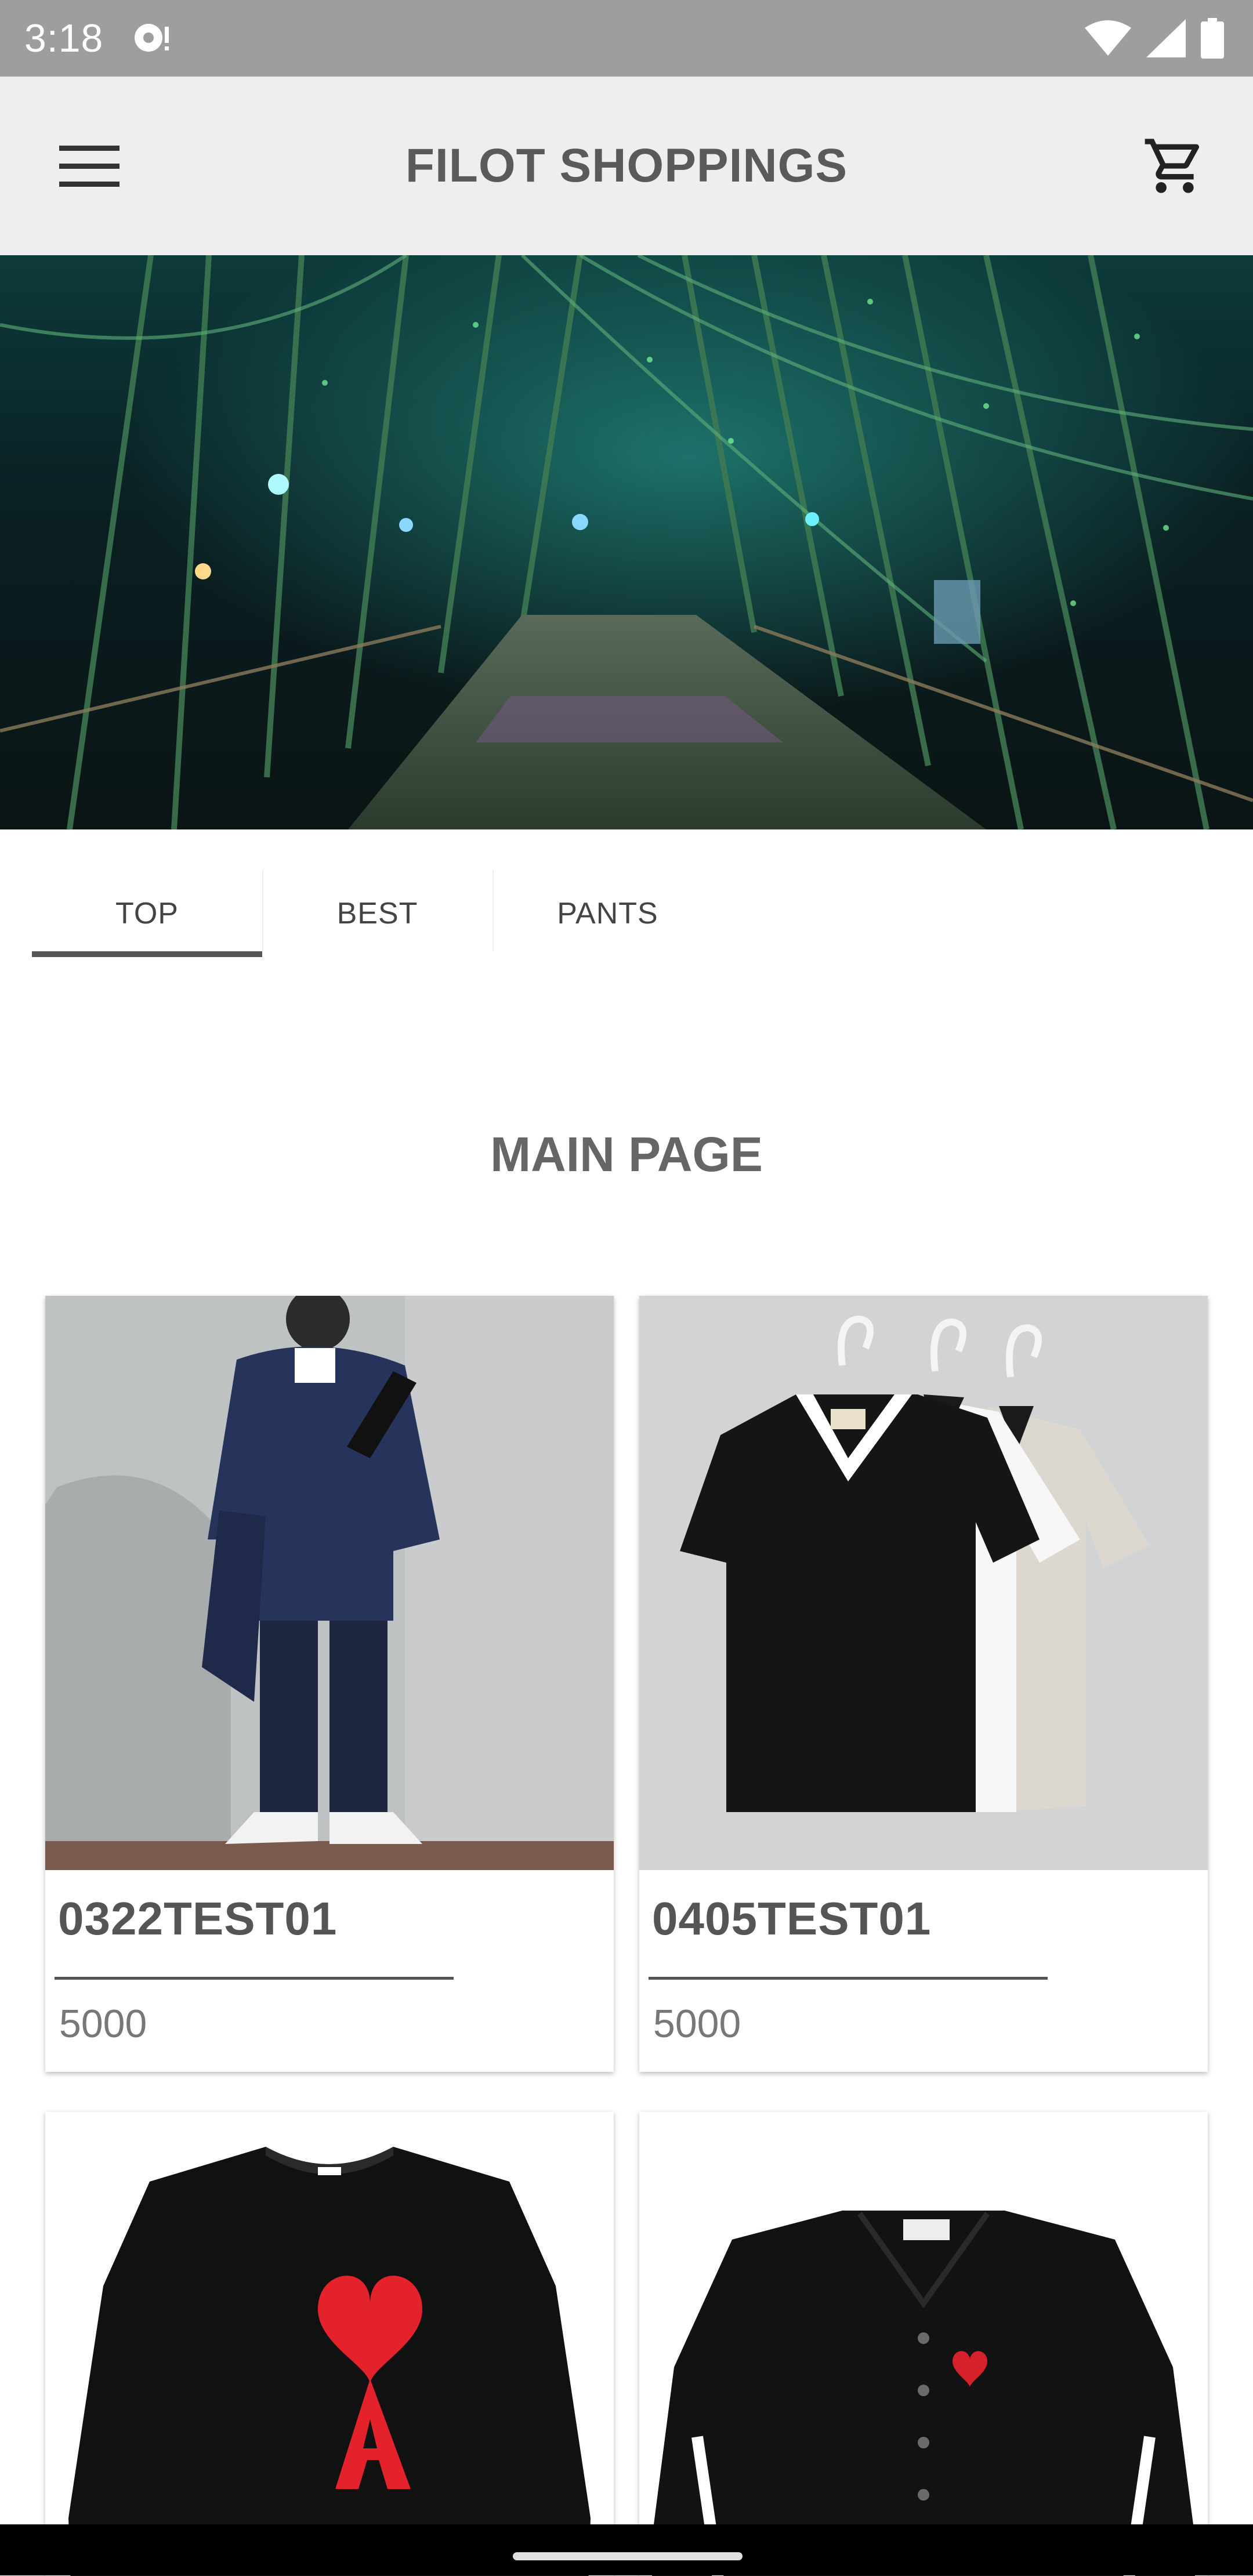 The width and height of the screenshot is (1253, 2576). I want to click on page-heading: MAIN PAGE, so click(626, 1154).